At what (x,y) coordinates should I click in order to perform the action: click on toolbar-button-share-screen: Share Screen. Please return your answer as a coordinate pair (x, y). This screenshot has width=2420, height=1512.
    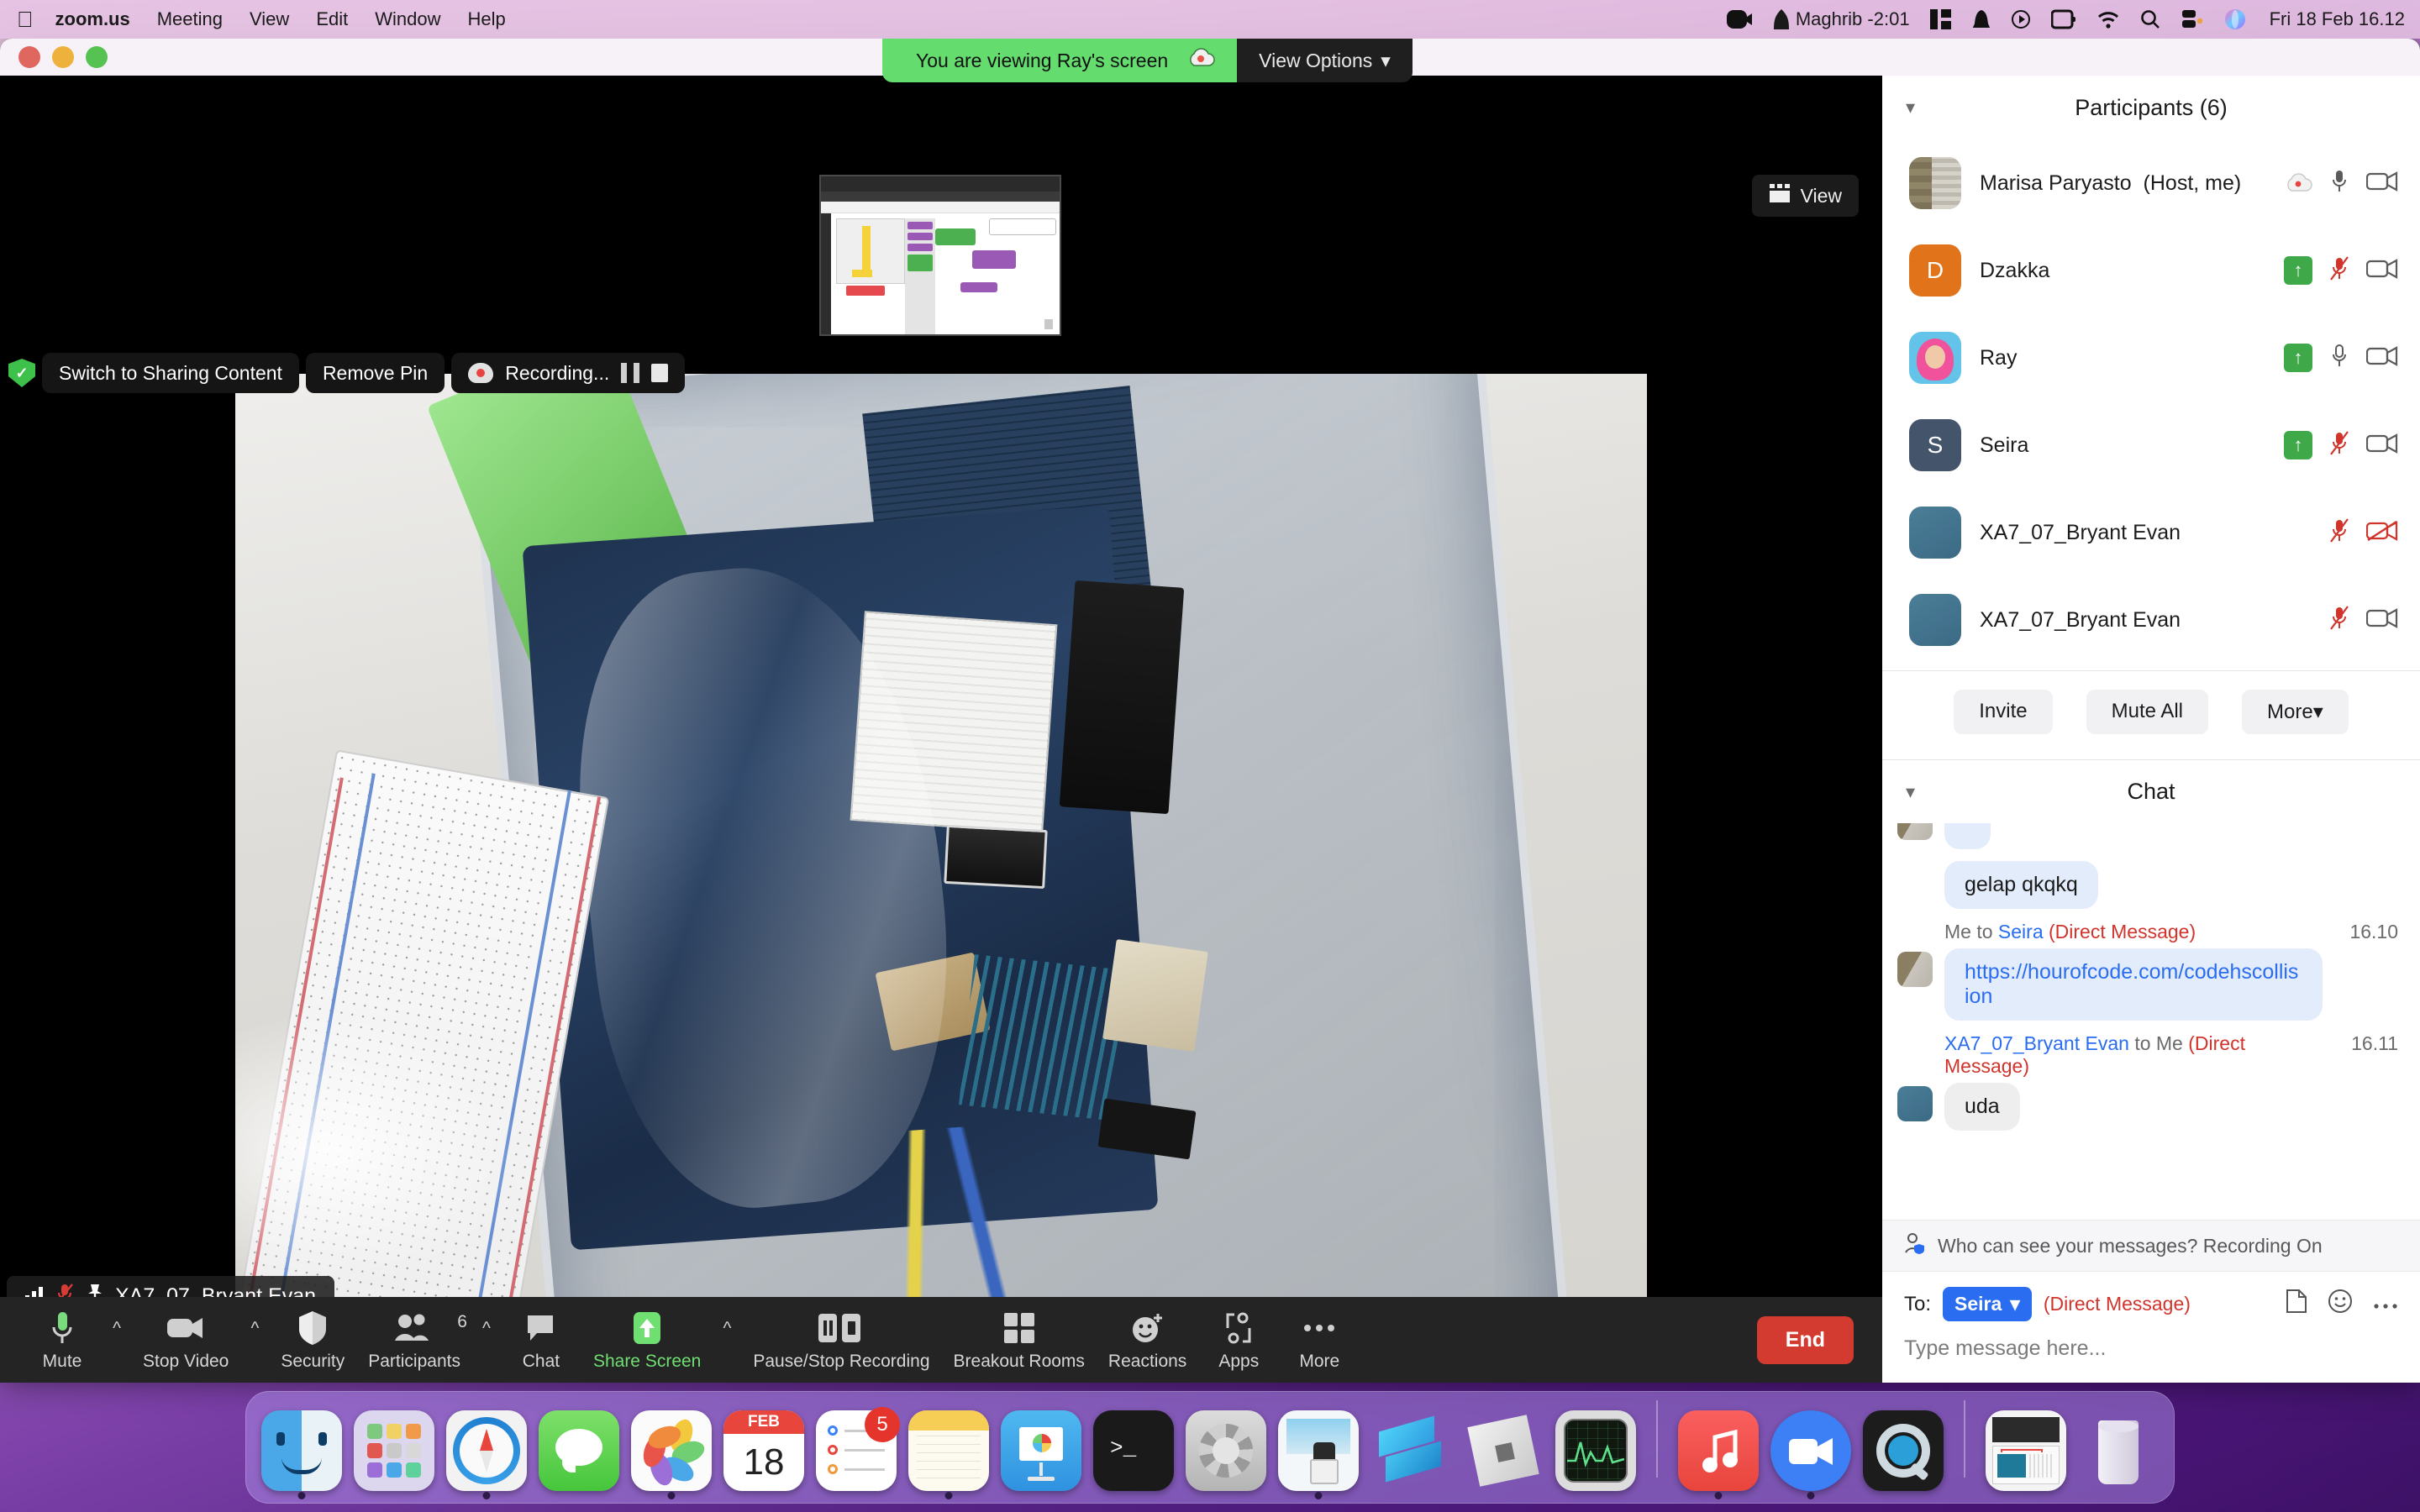
    Looking at the image, I should click on (647, 1340).